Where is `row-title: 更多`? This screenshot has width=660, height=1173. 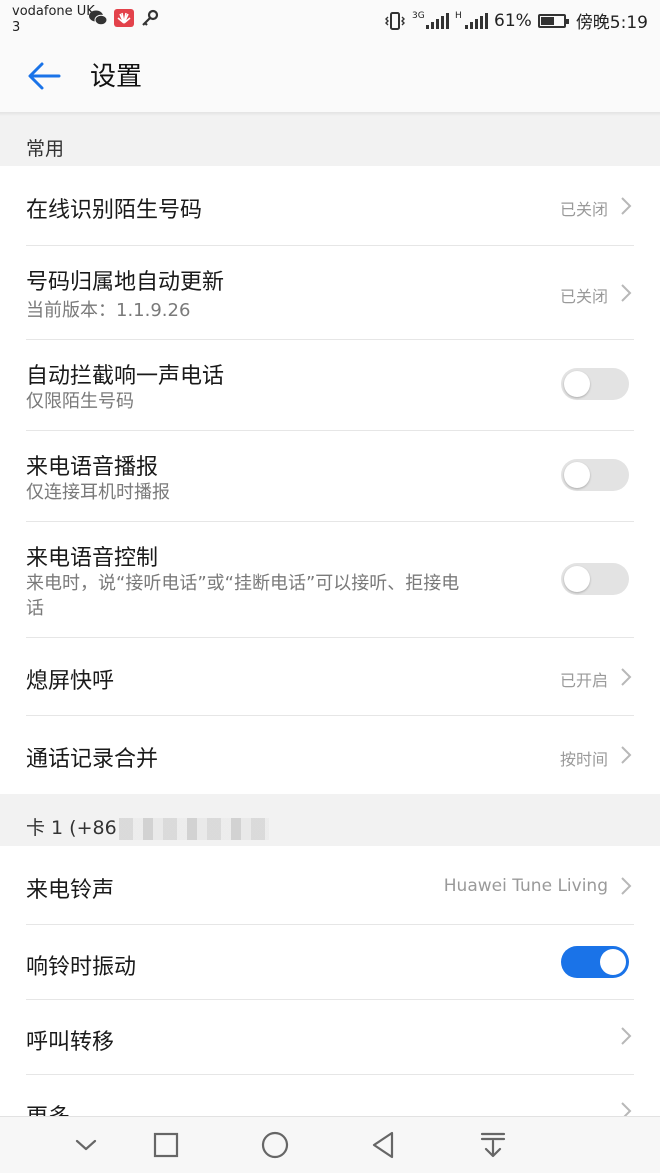 row-title: 更多 is located at coordinates (48, 1107).